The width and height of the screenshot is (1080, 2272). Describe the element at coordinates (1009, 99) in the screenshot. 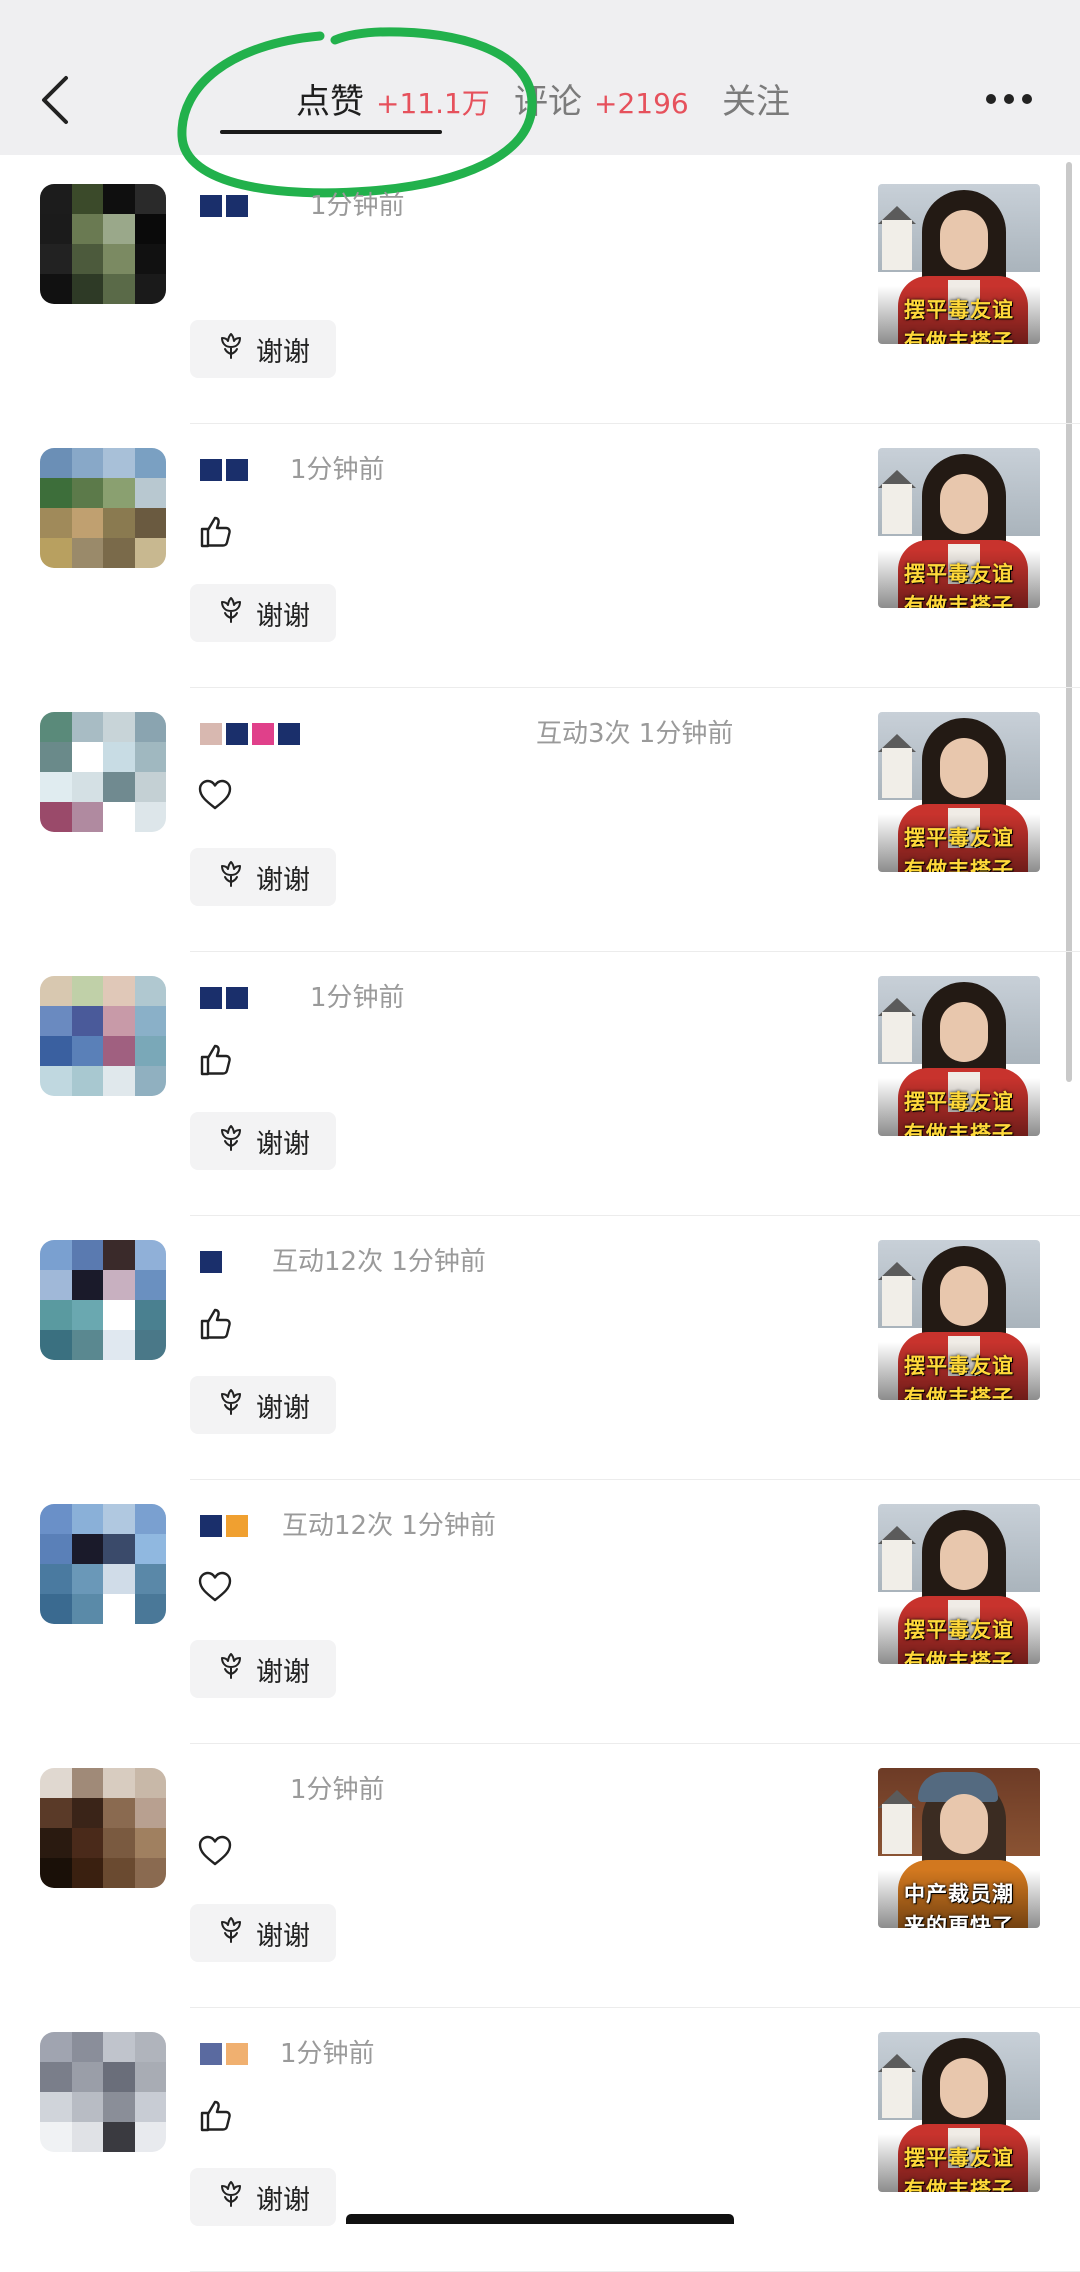

I see `more-options-icon` at that location.